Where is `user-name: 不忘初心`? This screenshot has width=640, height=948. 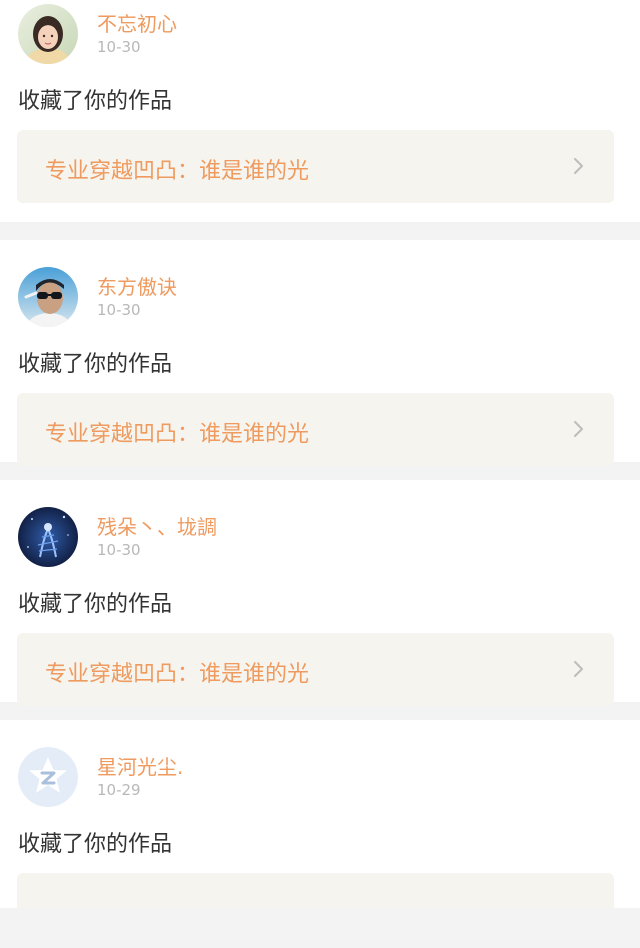 user-name: 不忘初心 is located at coordinates (137, 22).